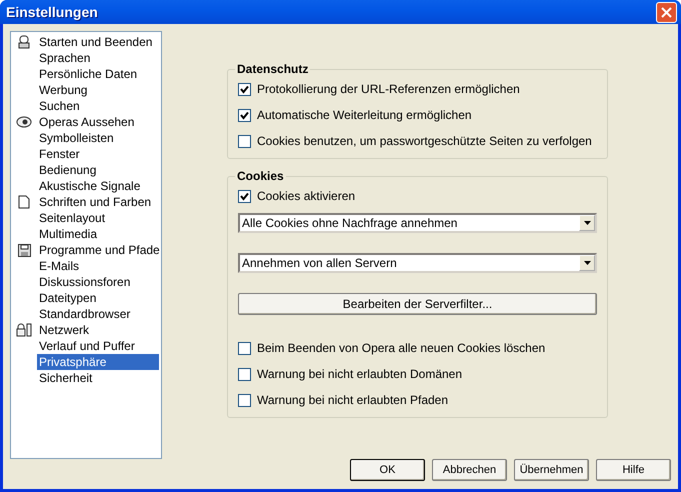 The height and width of the screenshot is (492, 681). Describe the element at coordinates (98, 42) in the screenshot. I see `sidebar-item: Starten und Beenden` at that location.